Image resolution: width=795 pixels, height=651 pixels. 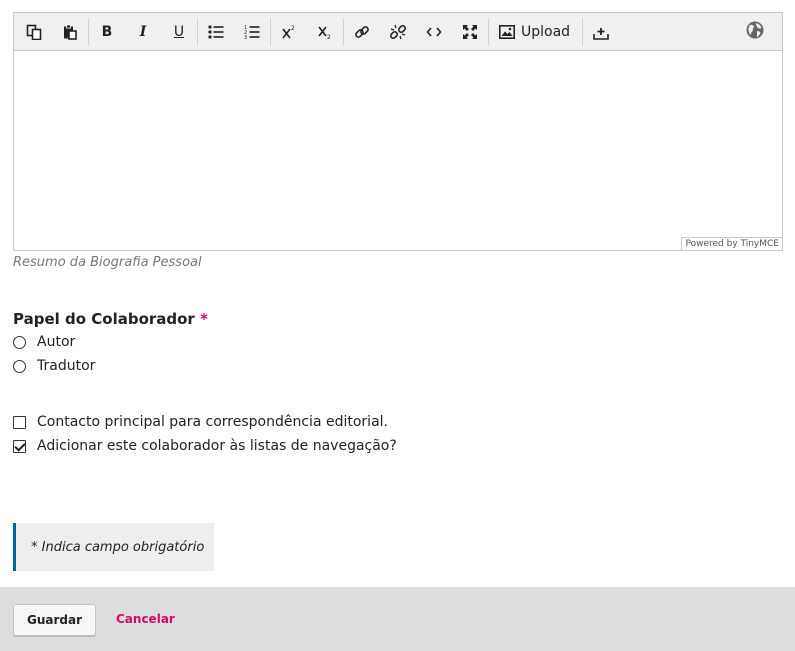 I want to click on source-code-button, so click(x=434, y=32).